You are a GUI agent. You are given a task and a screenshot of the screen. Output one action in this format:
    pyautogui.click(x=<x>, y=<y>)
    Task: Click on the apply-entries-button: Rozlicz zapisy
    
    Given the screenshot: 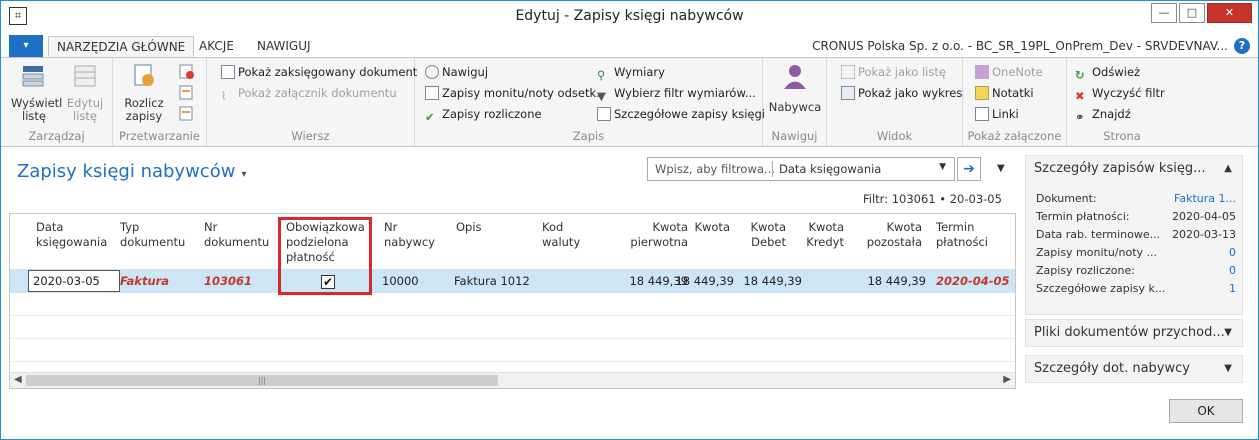 What is the action you would take?
    pyautogui.click(x=144, y=92)
    